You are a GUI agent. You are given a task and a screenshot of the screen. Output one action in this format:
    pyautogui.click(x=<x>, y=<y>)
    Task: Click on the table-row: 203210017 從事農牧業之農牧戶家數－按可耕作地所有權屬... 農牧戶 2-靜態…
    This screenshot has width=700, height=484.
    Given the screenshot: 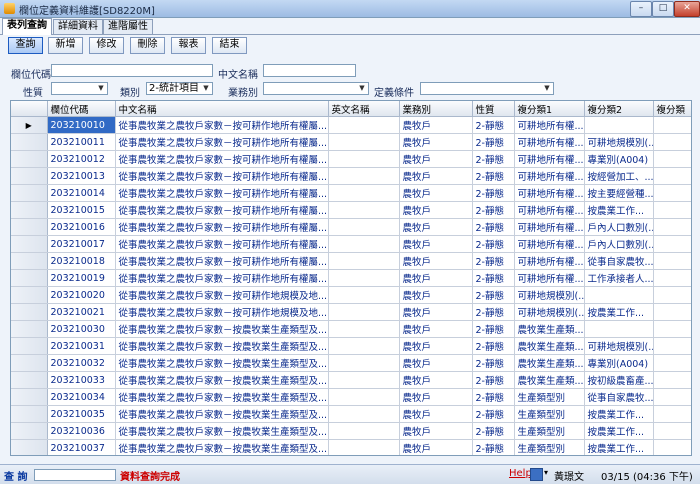 What is the action you would take?
    pyautogui.click(x=351, y=244)
    